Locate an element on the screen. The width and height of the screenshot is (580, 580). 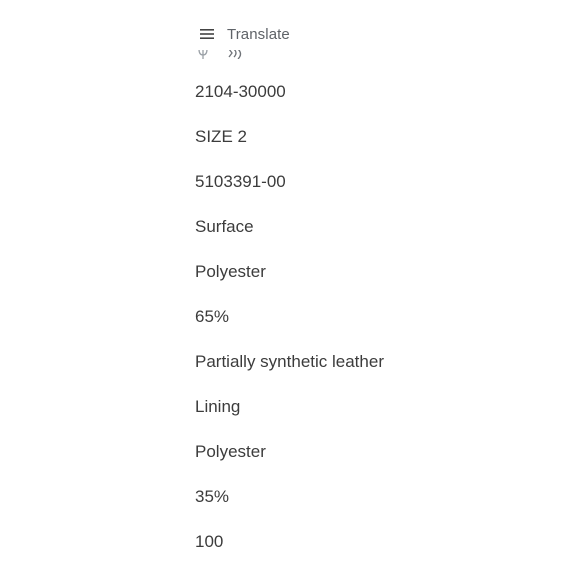
result-line: 100 is located at coordinates (209, 541).